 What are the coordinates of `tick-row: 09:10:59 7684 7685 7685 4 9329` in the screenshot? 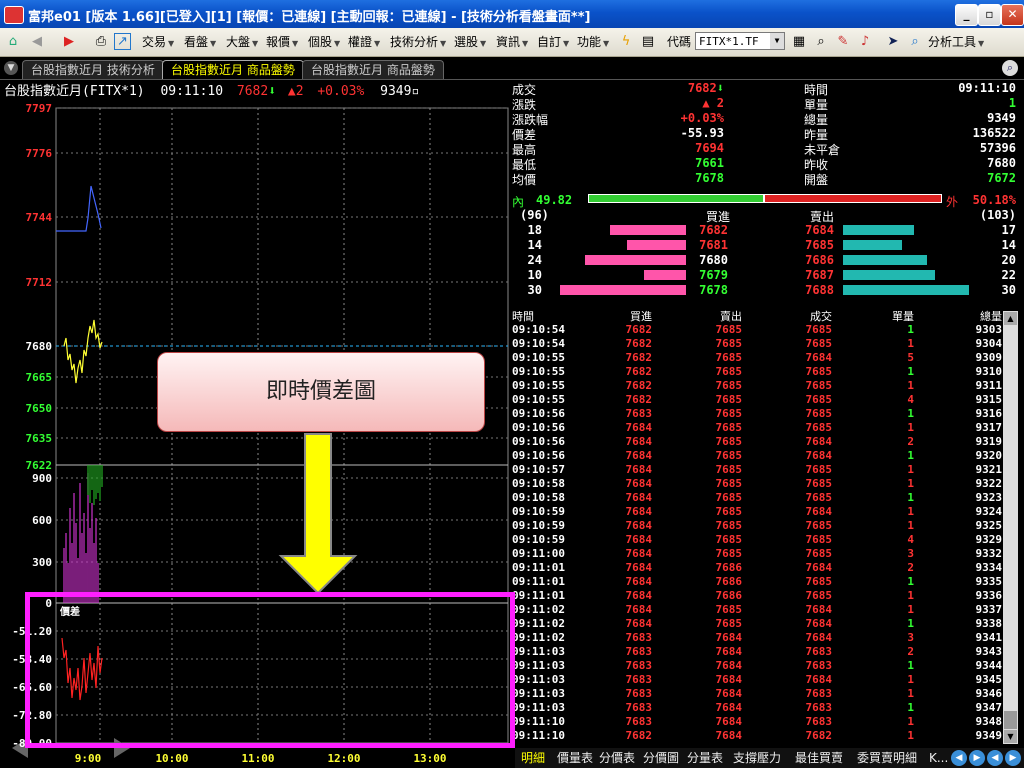 It's located at (757, 540).